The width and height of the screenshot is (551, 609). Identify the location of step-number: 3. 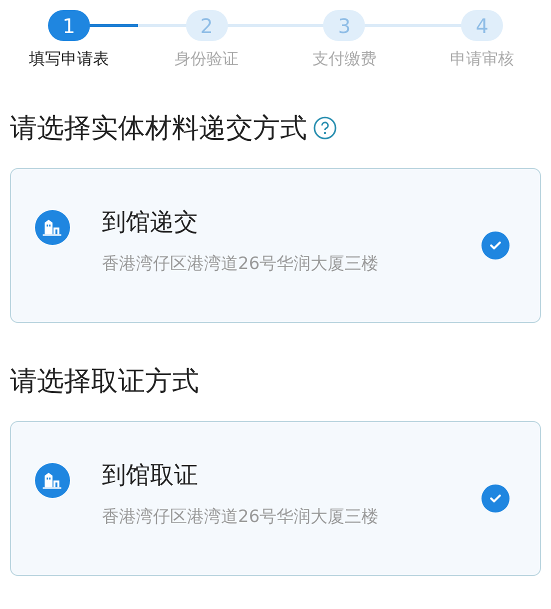
(344, 25).